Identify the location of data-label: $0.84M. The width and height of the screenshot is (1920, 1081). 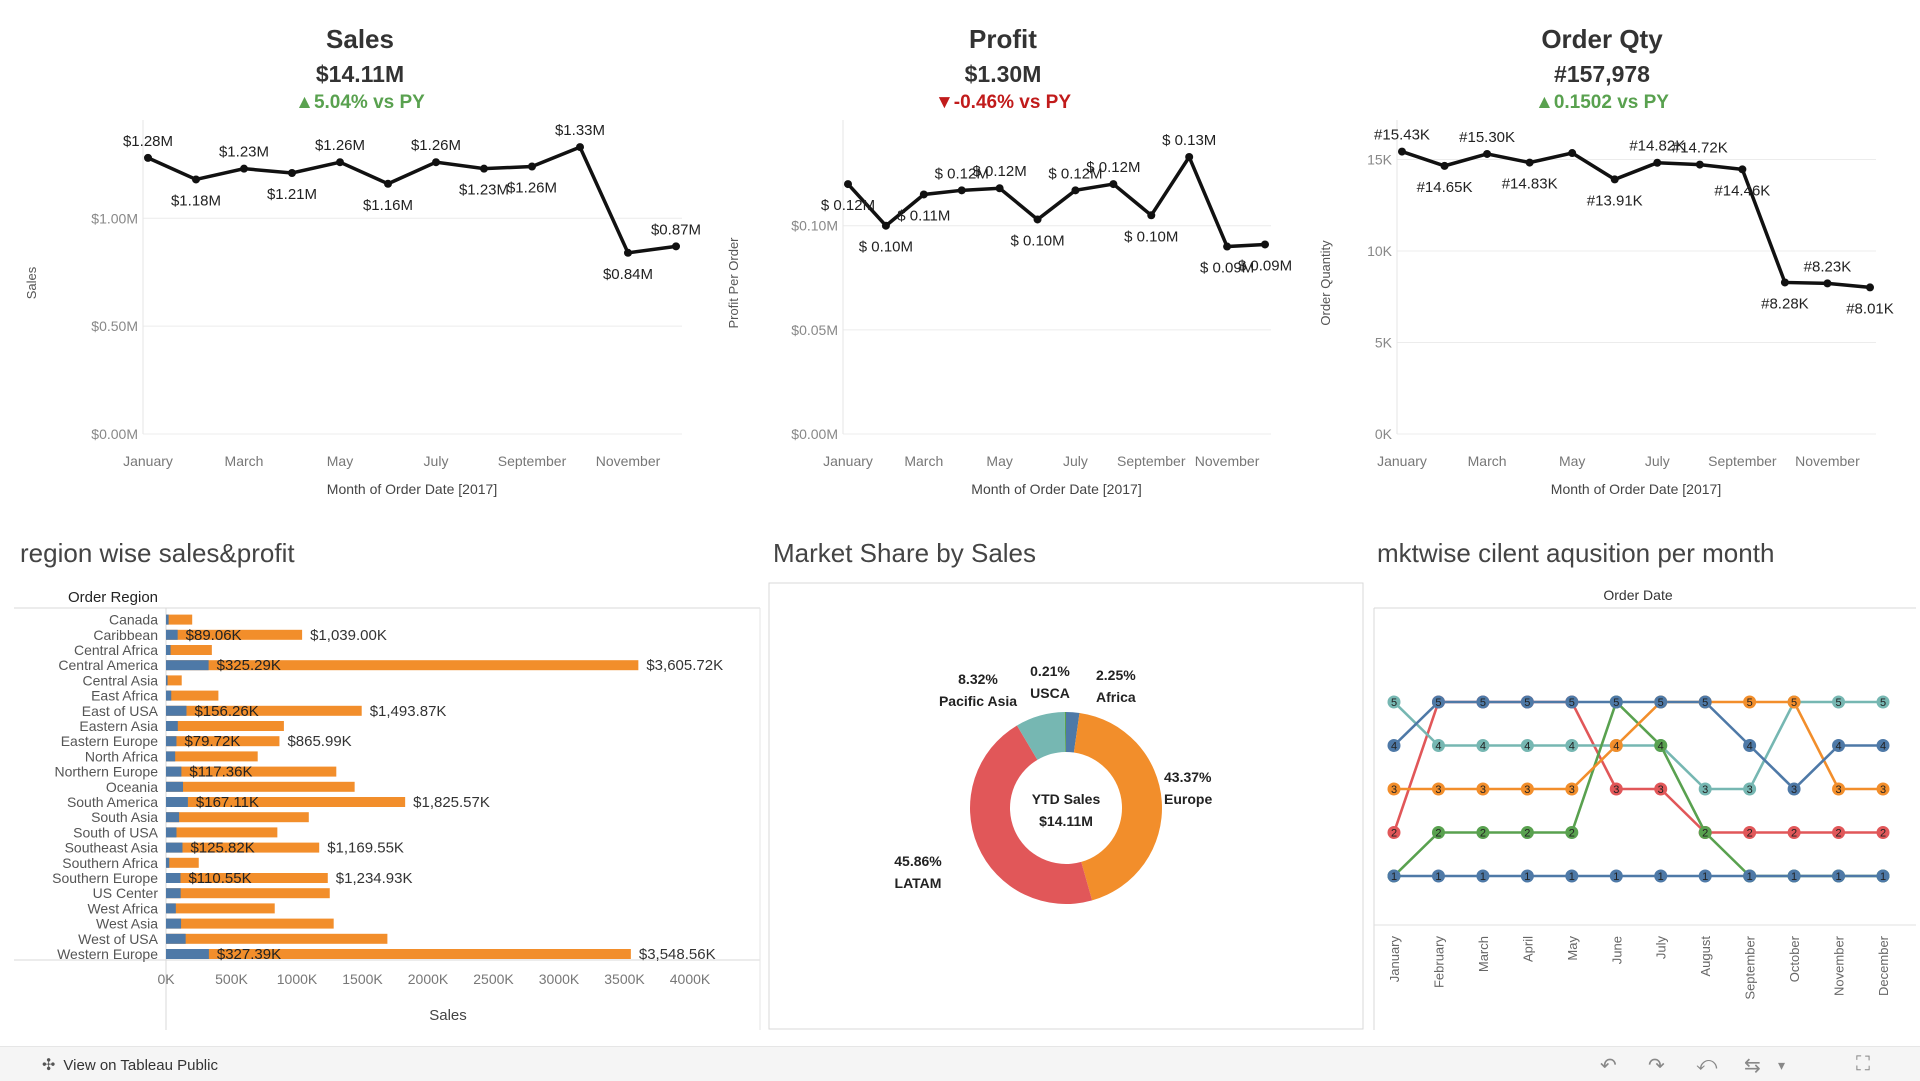
(628, 274).